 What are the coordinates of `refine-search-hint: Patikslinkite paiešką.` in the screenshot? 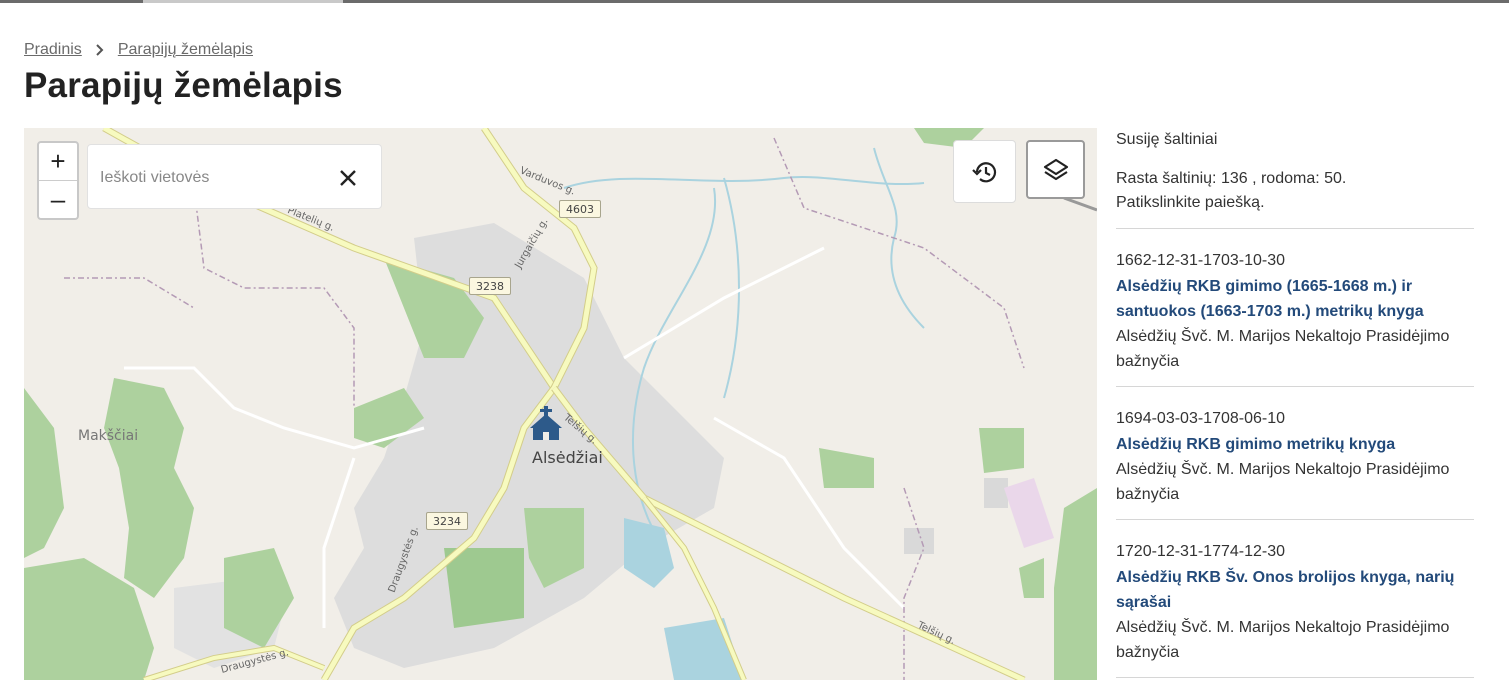 It's located at (1190, 202).